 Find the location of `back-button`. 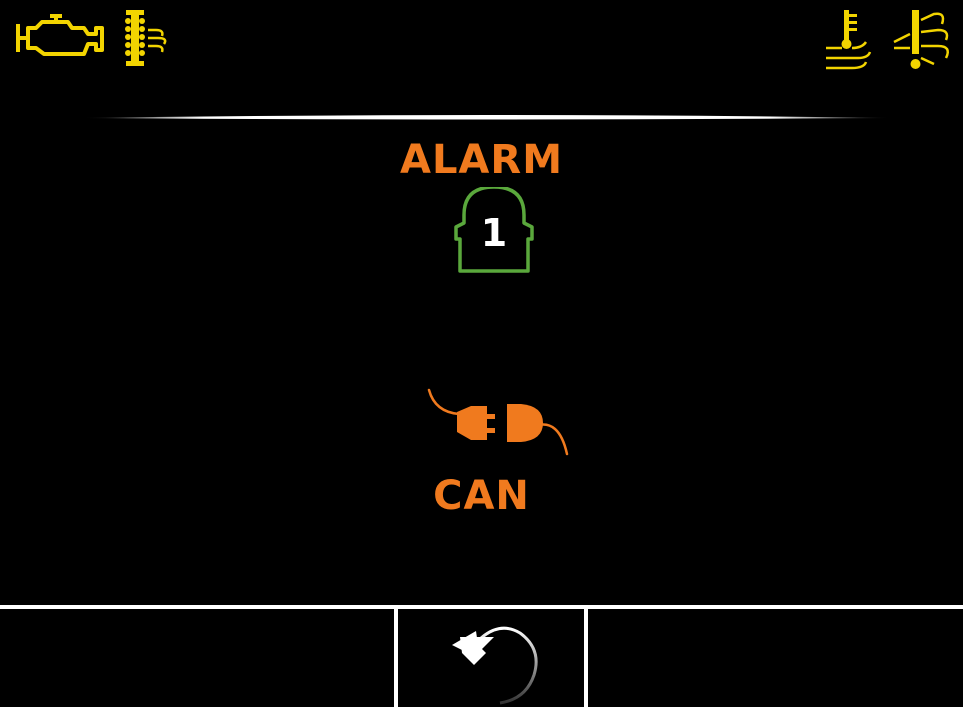

back-button is located at coordinates (491, 658).